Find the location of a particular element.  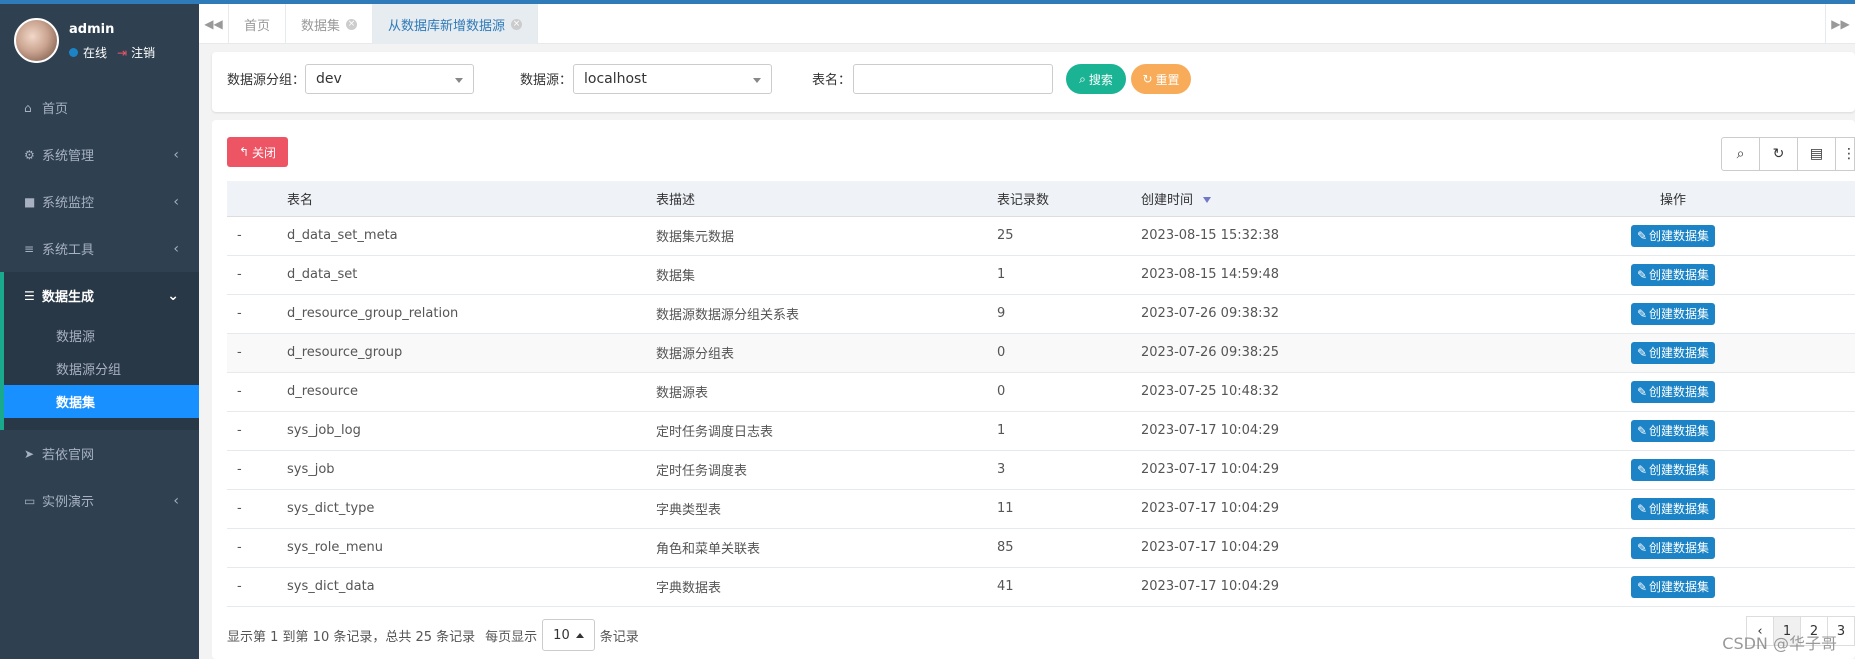

tabs-scroll-right-icon: ▶▶ is located at coordinates (1840, 24).